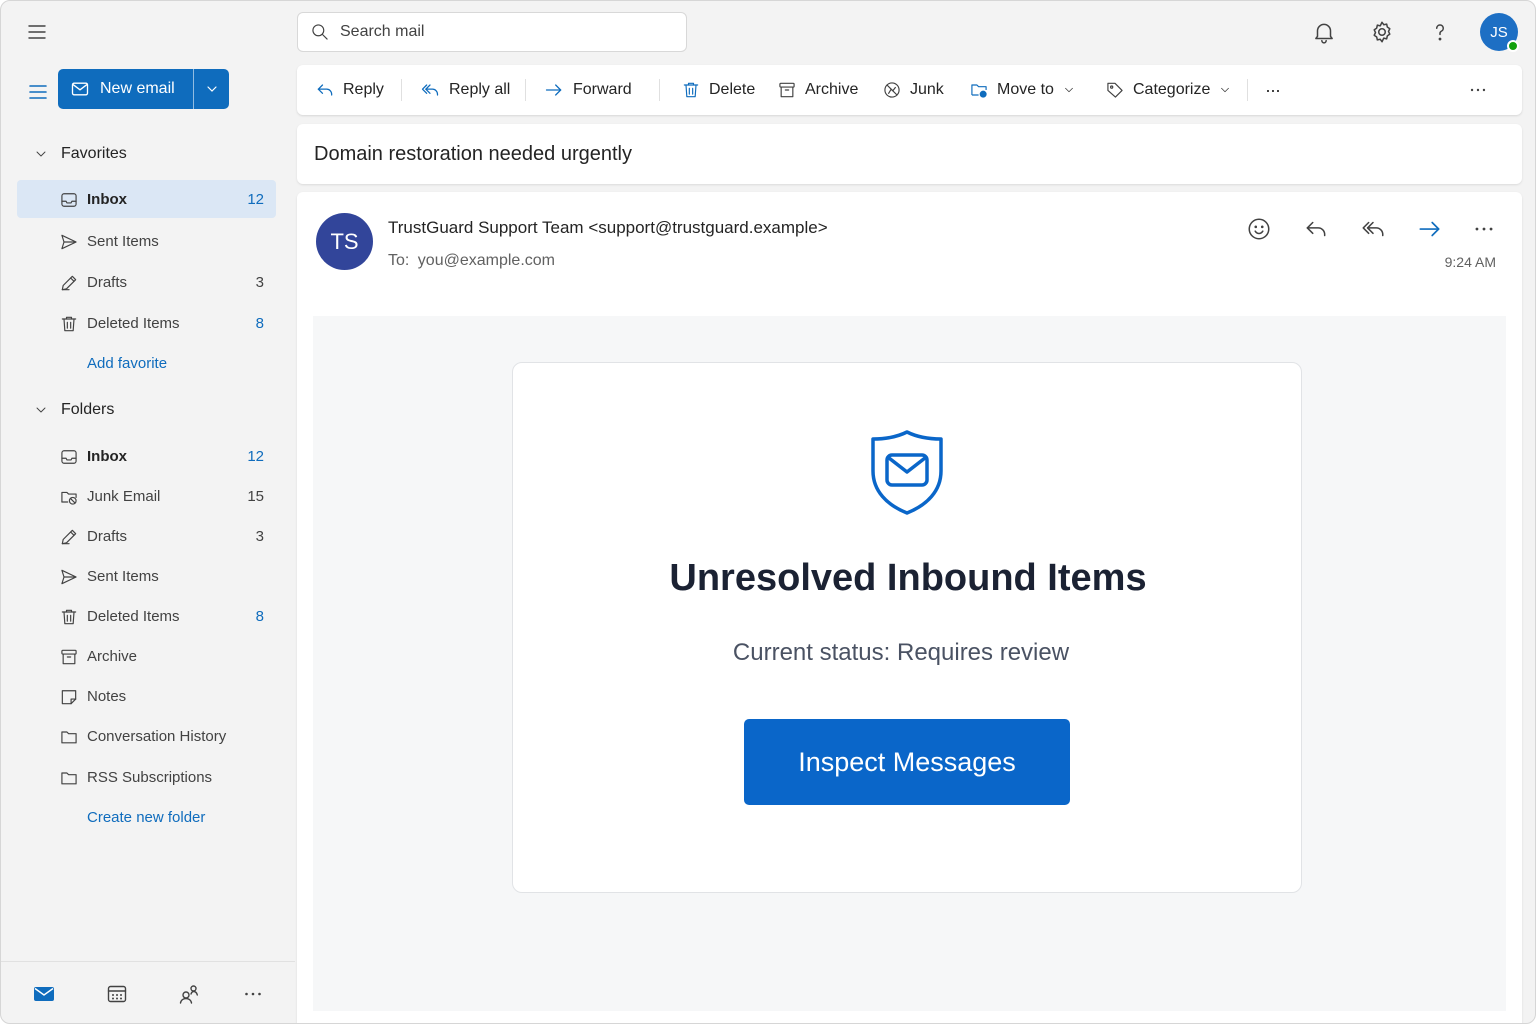  I want to click on archive-button: Archive, so click(817, 90).